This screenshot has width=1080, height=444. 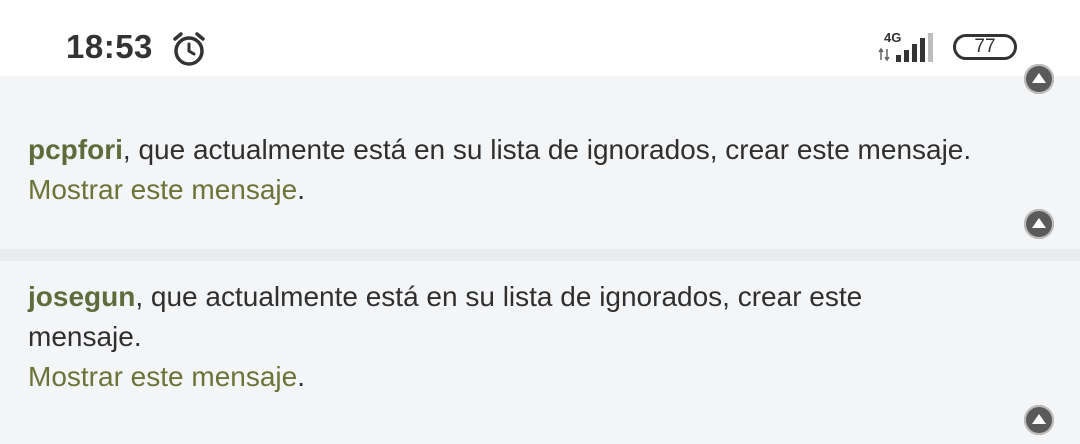 What do you see at coordinates (109, 46) in the screenshot?
I see `status-time: 18:53` at bounding box center [109, 46].